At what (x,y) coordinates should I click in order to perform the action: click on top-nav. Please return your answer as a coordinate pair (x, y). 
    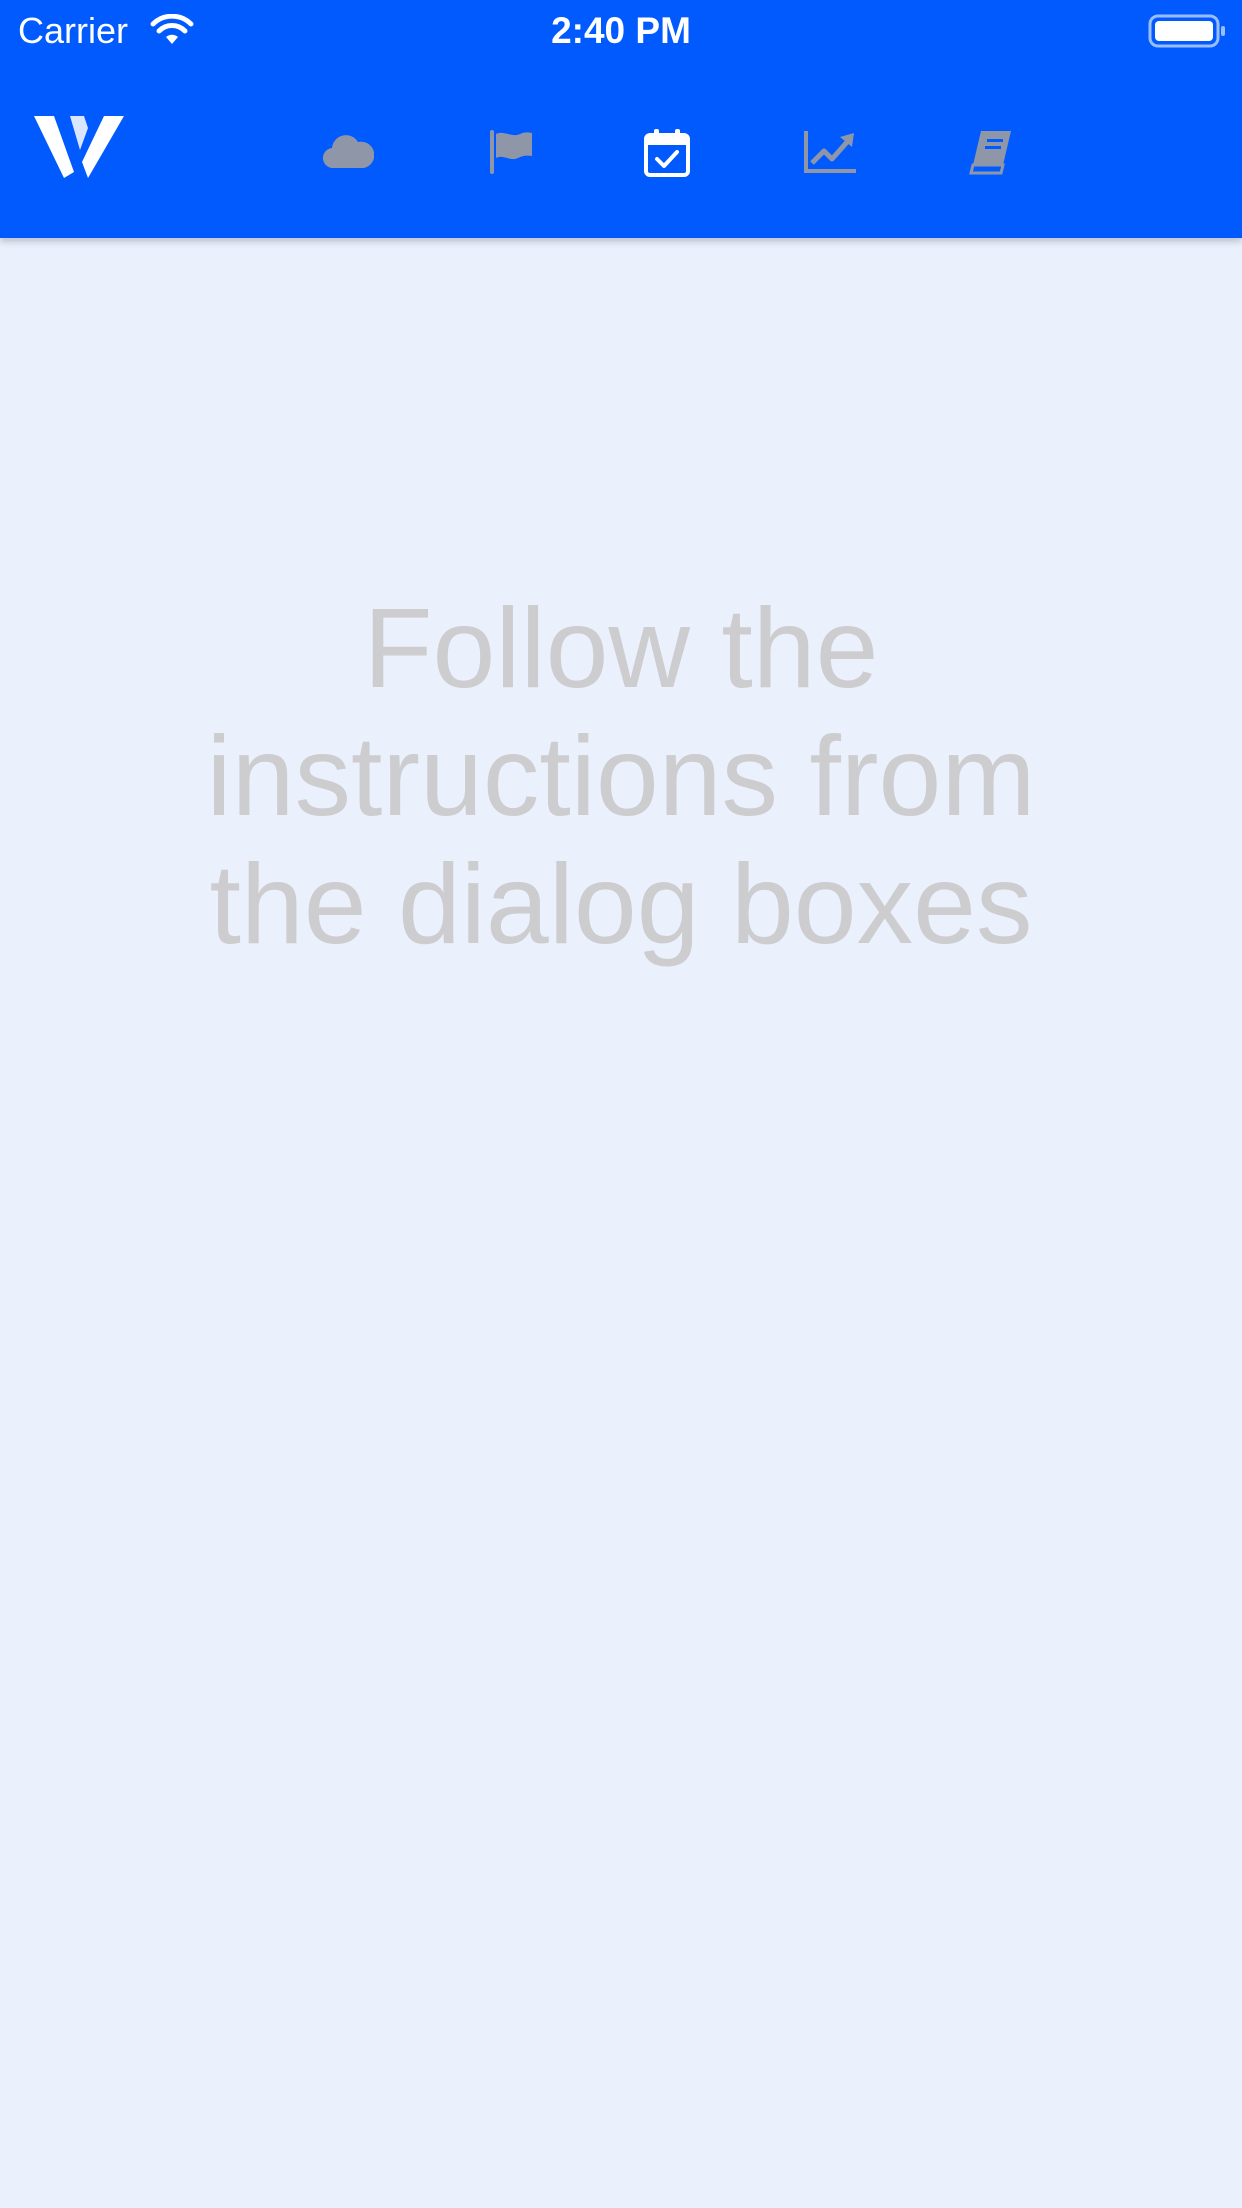
    Looking at the image, I should click on (621, 152).